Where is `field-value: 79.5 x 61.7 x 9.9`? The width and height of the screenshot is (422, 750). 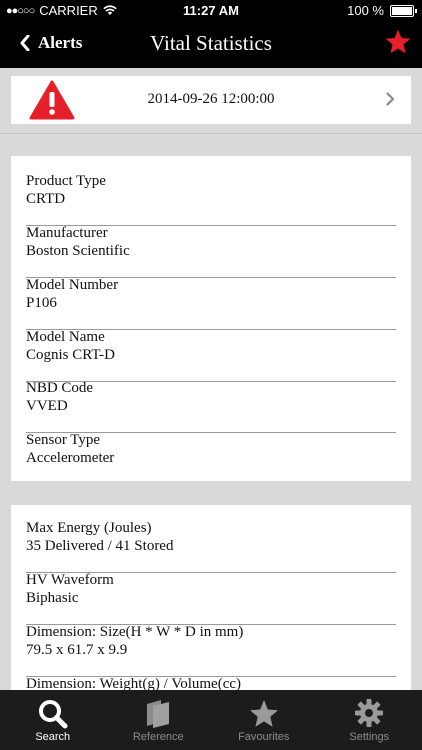
field-value: 79.5 x 61.7 x 9.9 is located at coordinates (77, 650).